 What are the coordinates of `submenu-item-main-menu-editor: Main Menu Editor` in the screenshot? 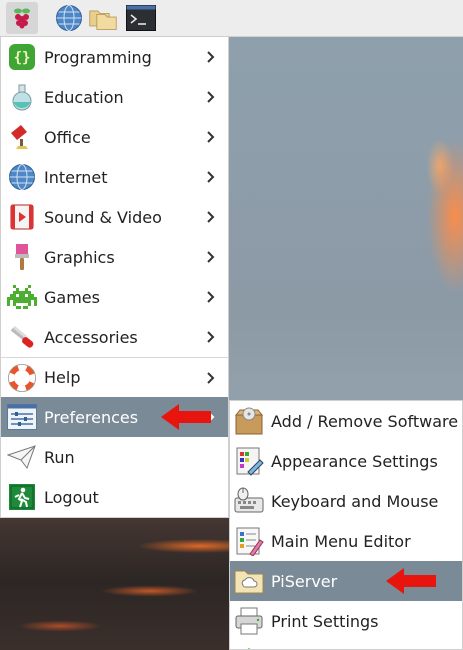 It's located at (346, 541).